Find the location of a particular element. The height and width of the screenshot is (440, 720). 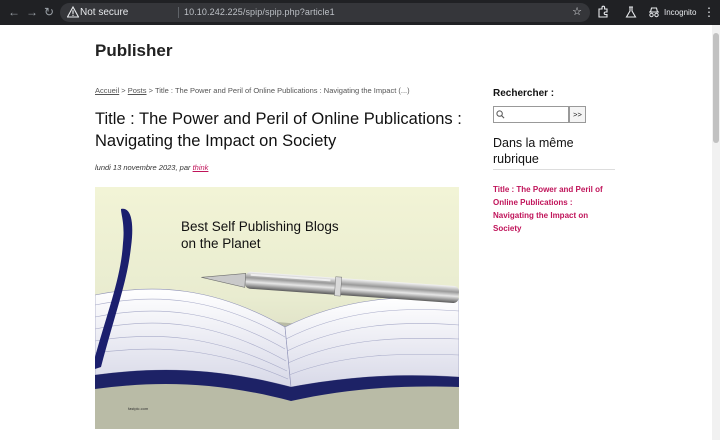

search-label: Rechercher : is located at coordinates (524, 93).